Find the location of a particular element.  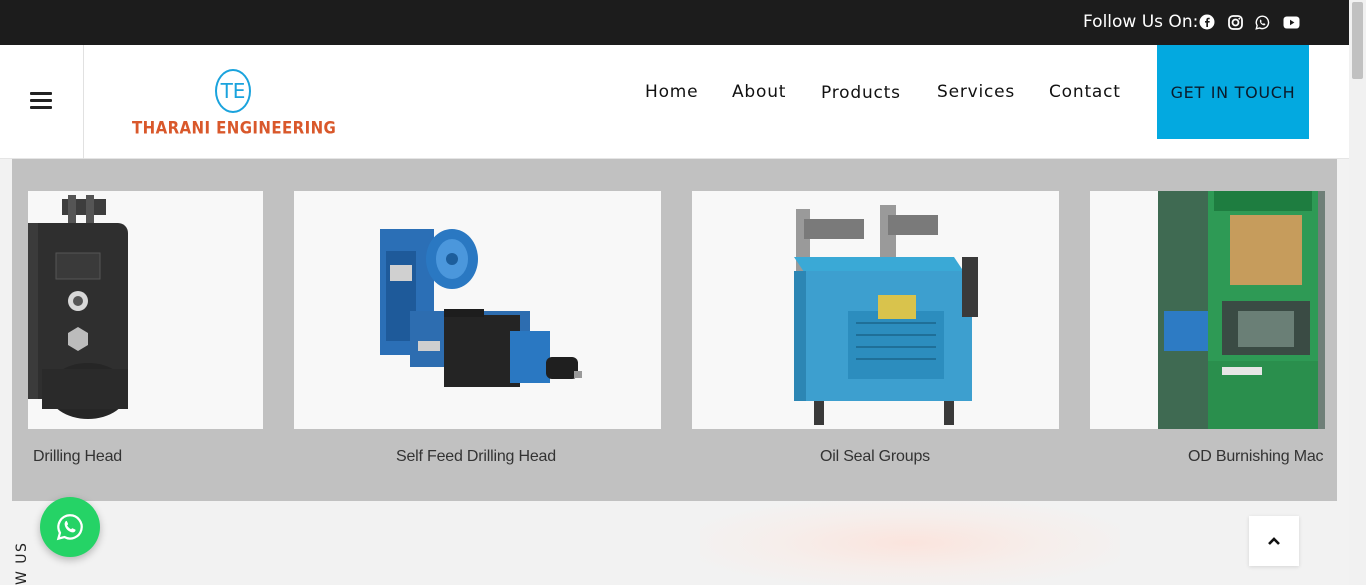

instagram-icon is located at coordinates (1235, 22).